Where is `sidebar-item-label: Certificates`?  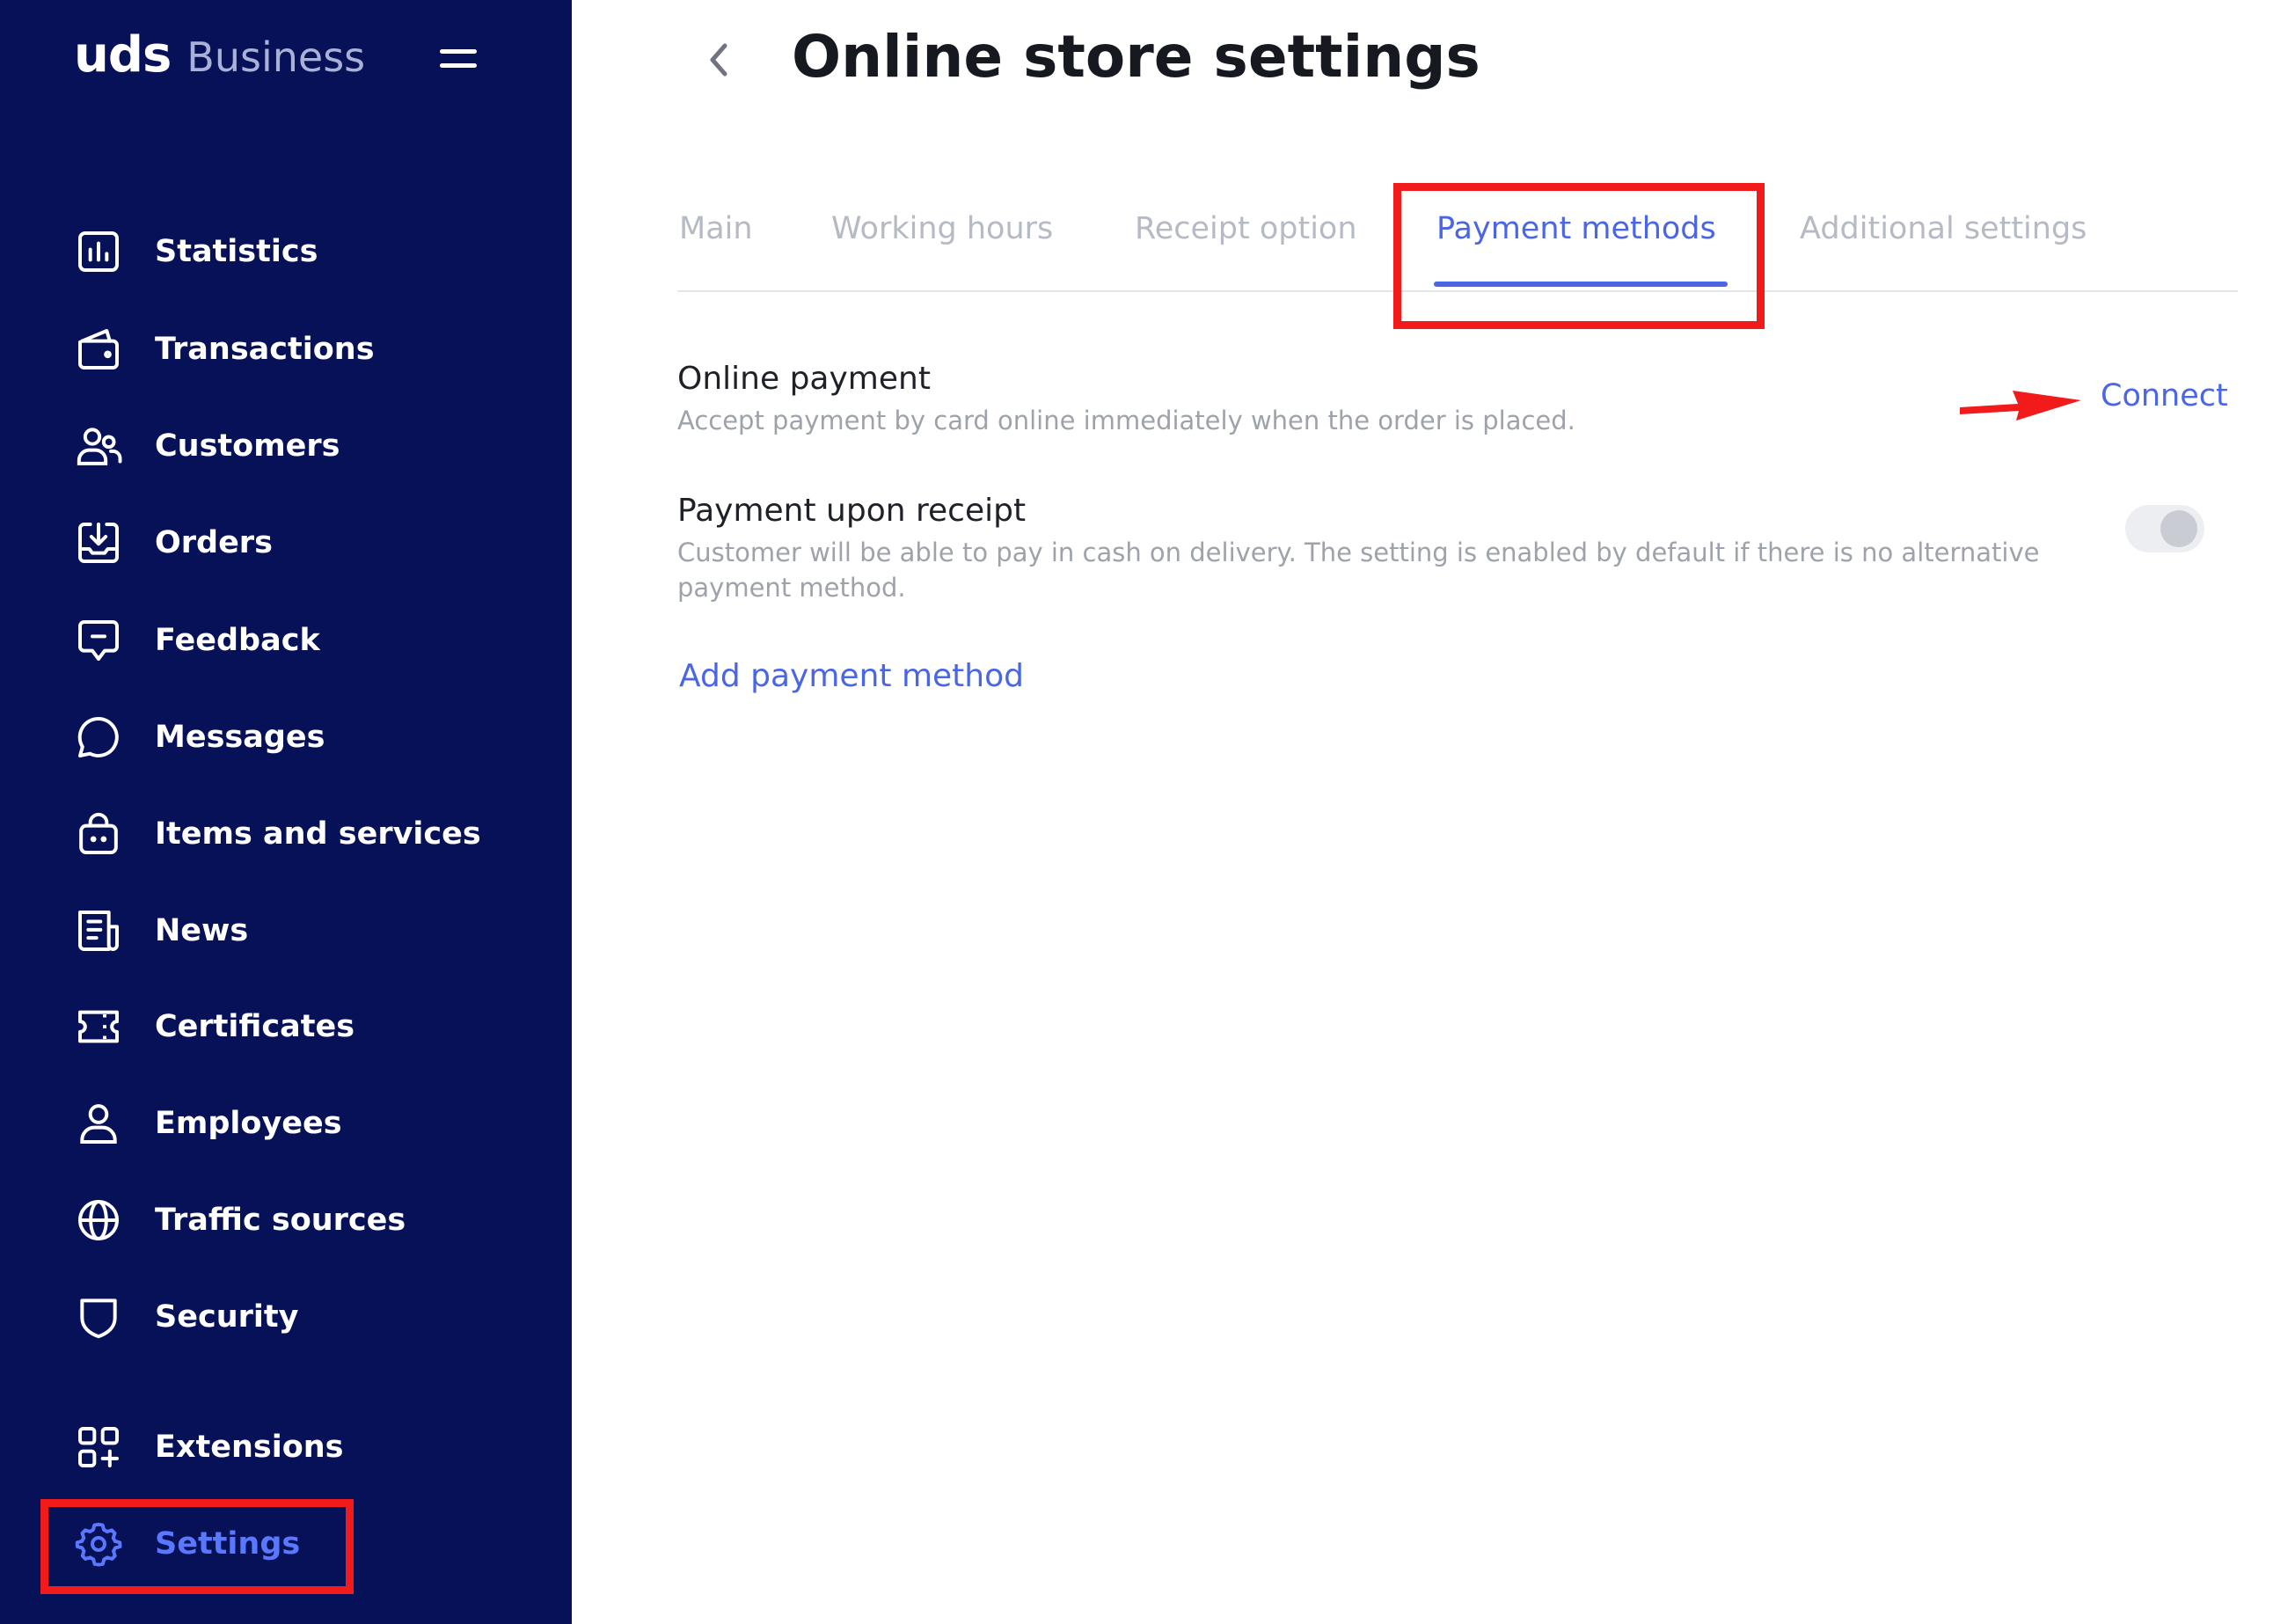
sidebar-item-label: Certificates is located at coordinates (255, 1026).